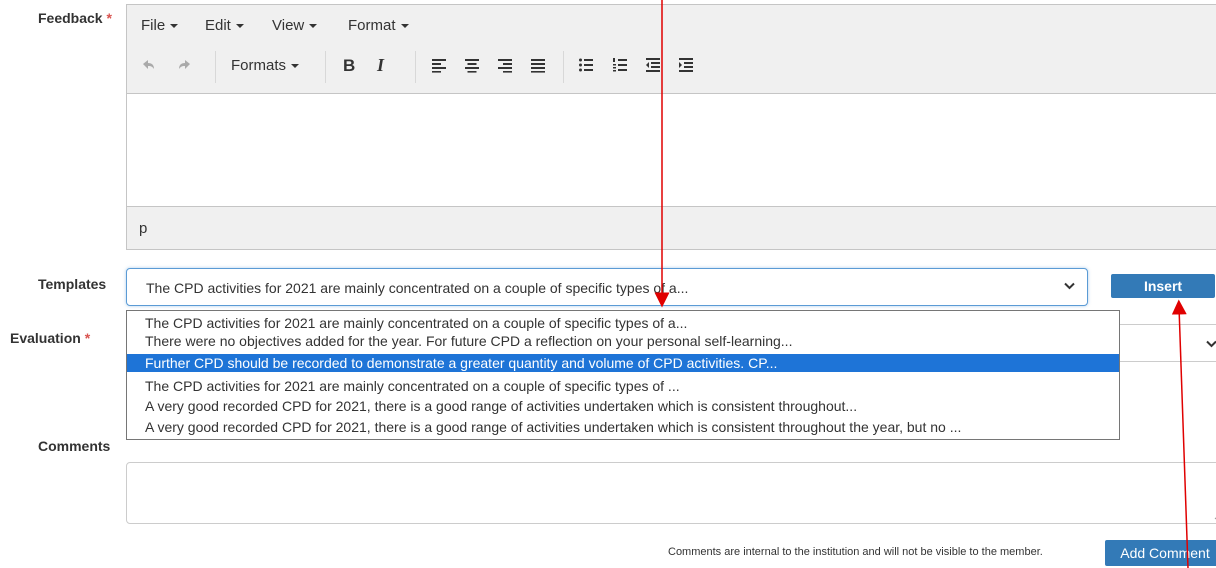  What do you see at coordinates (671, 68) in the screenshot?
I see `editor-toolbar: Formats B I` at bounding box center [671, 68].